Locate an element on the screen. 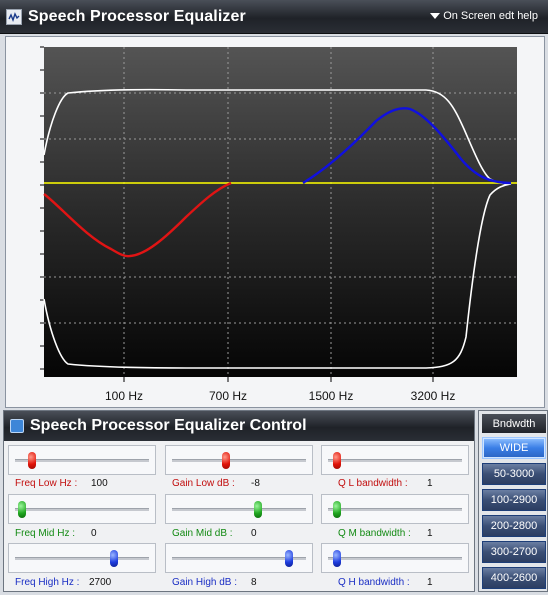  freq-mid-value: 0 is located at coordinates (94, 533).